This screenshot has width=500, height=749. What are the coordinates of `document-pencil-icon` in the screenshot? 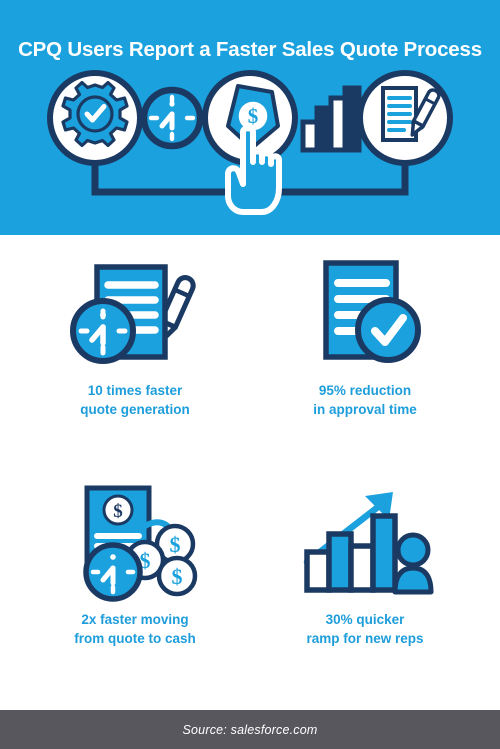 It's located at (405, 118).